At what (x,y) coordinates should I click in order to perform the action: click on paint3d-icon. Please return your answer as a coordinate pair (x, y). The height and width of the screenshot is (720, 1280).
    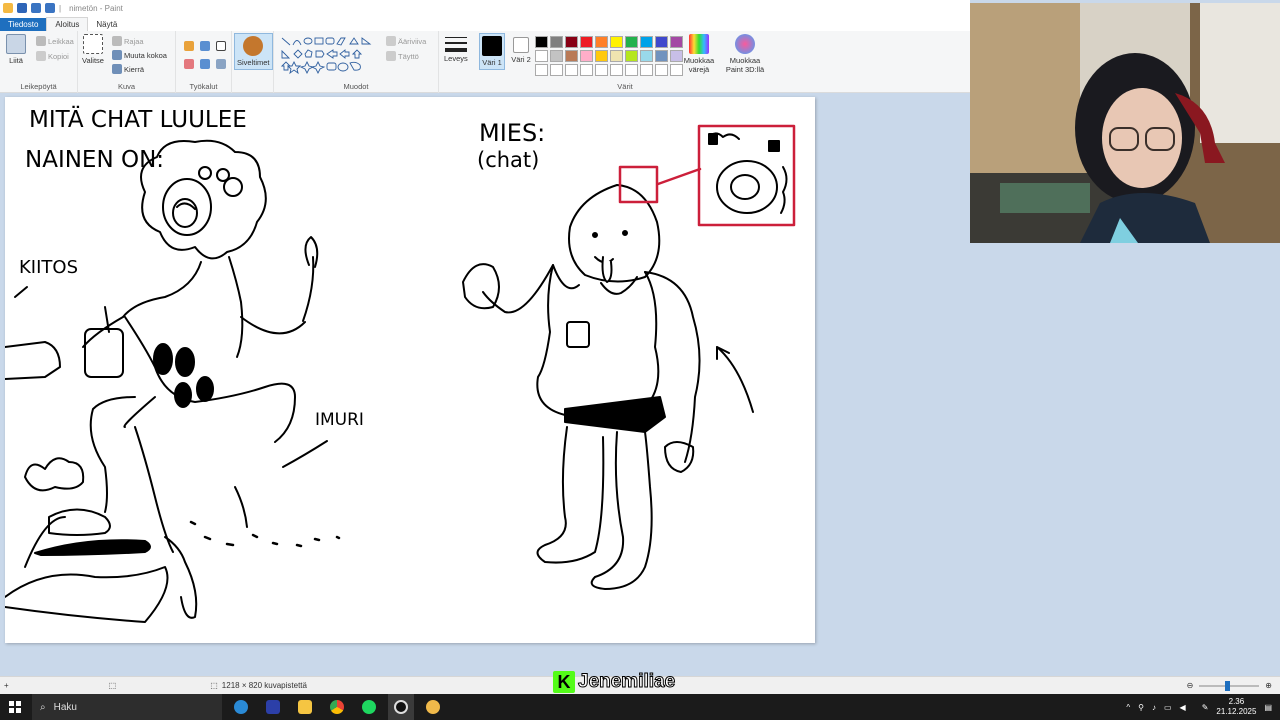
    Looking at the image, I should click on (745, 44).